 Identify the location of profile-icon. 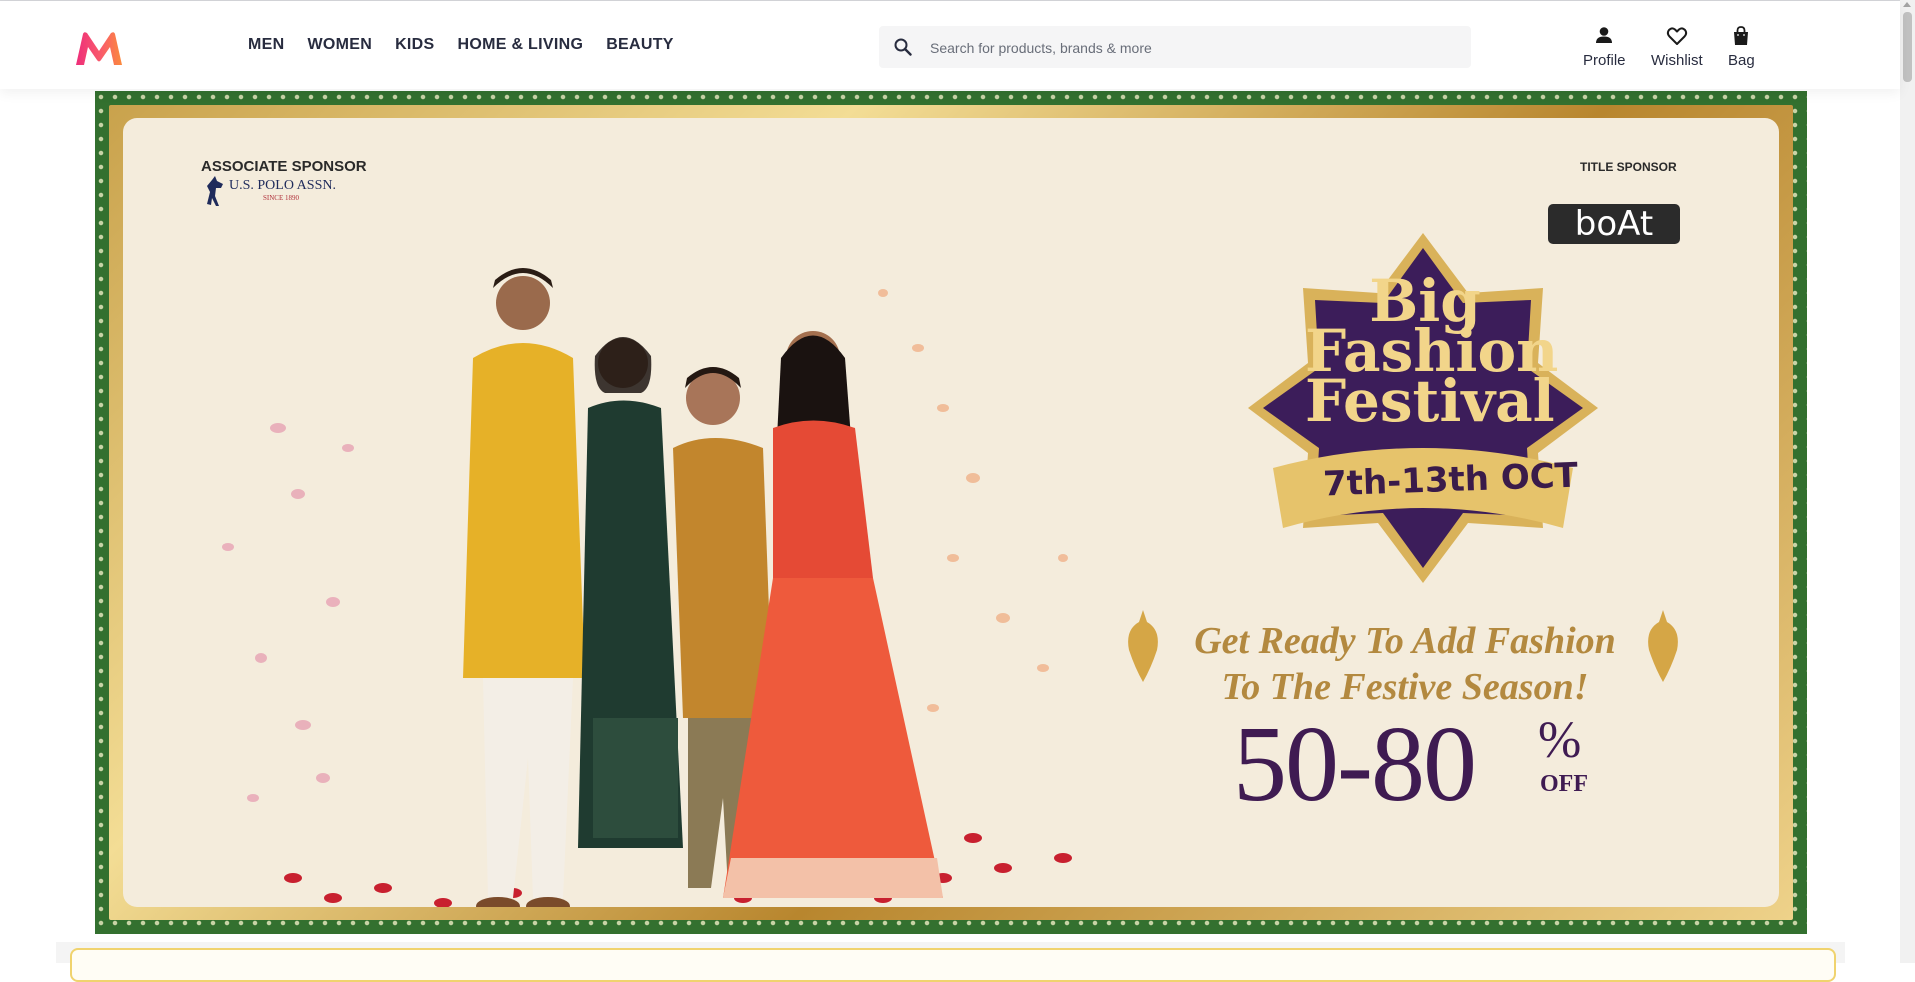
(1604, 36).